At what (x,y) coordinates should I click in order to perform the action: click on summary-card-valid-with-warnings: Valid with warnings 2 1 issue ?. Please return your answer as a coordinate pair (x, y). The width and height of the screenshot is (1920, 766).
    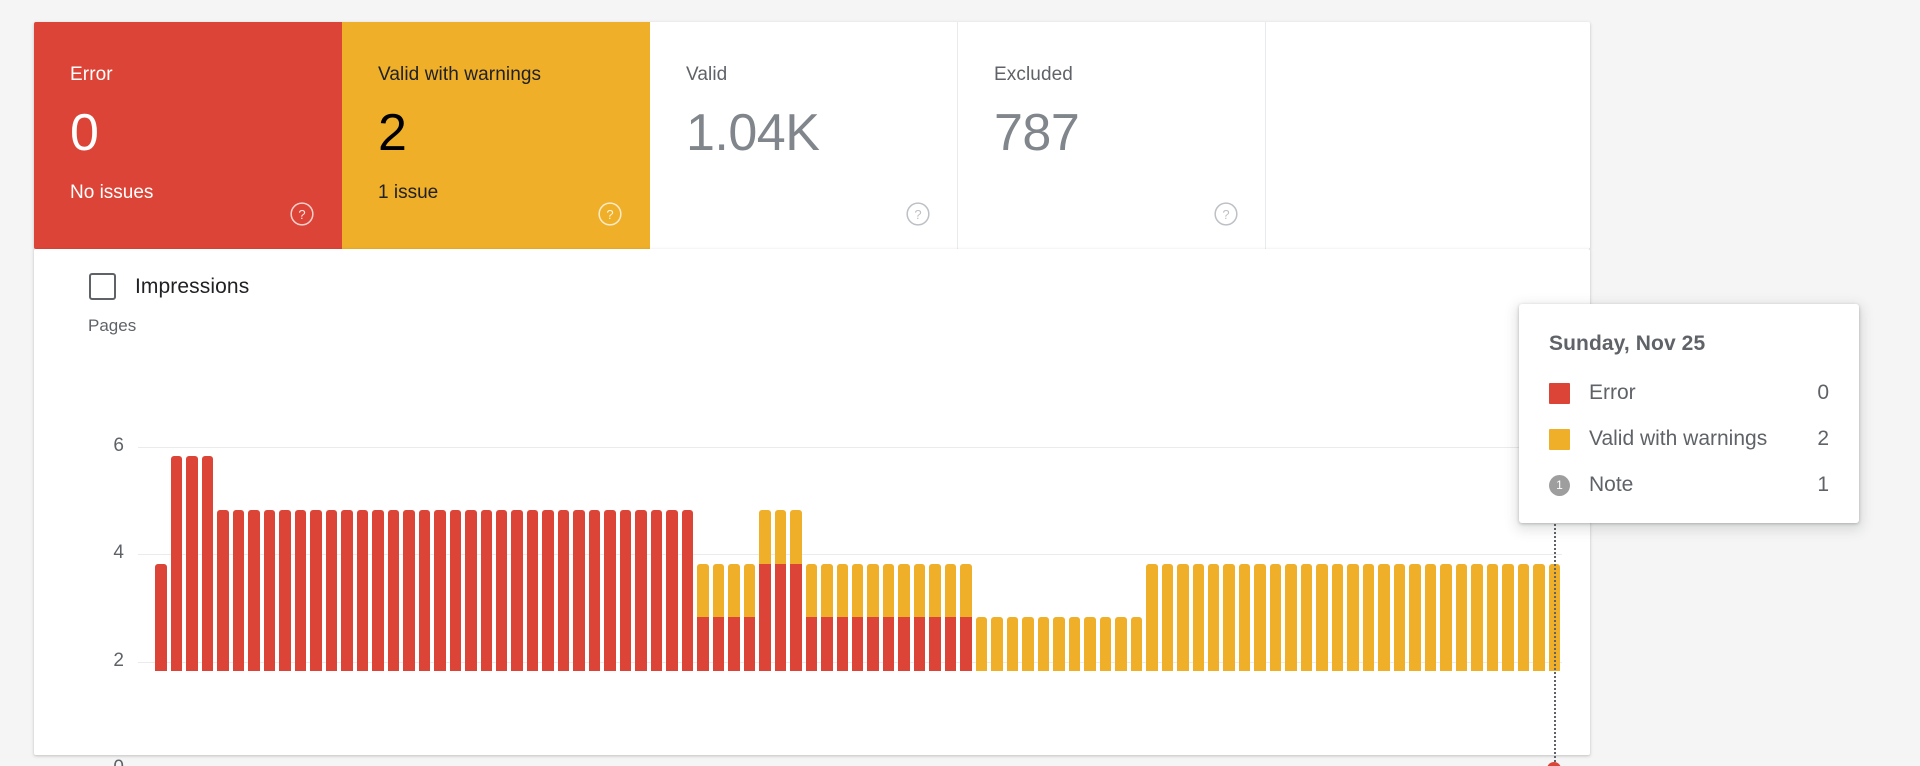
    Looking at the image, I should click on (496, 135).